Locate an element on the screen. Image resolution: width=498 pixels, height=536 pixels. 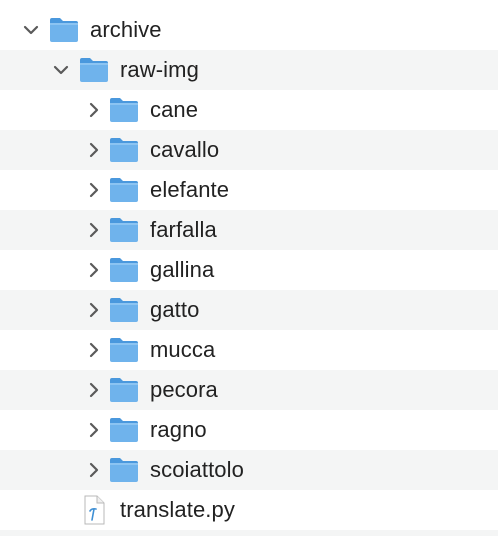
tree-row-label: mucca is located at coordinates (183, 349).